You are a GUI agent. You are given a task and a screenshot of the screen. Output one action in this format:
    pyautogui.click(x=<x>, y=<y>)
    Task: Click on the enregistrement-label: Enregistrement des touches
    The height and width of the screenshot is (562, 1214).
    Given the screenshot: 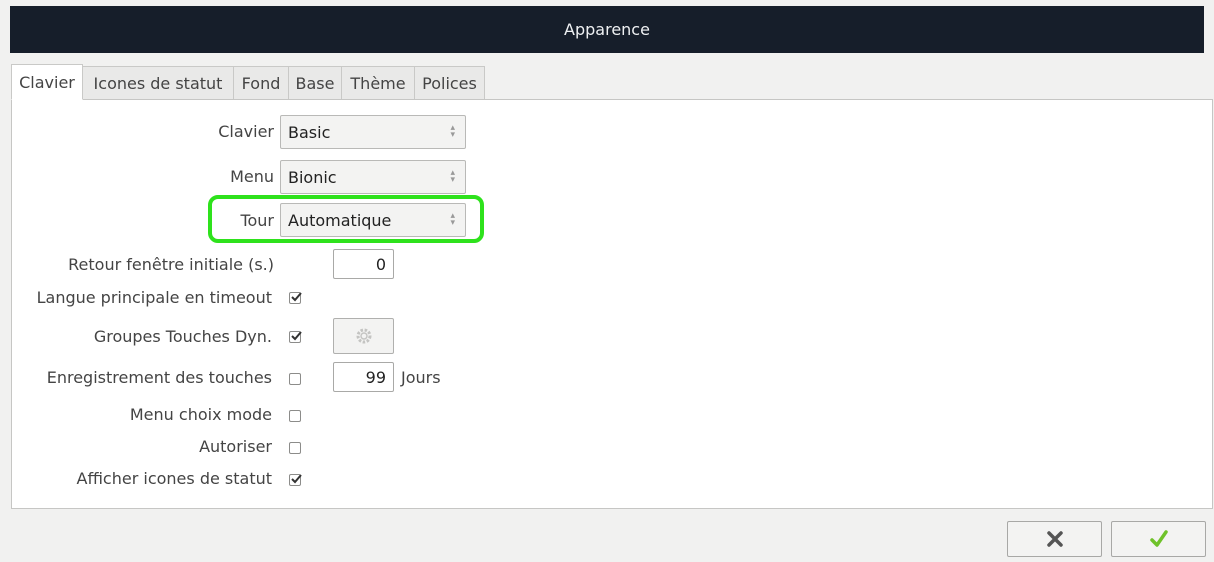 What is the action you would take?
    pyautogui.click(x=159, y=377)
    